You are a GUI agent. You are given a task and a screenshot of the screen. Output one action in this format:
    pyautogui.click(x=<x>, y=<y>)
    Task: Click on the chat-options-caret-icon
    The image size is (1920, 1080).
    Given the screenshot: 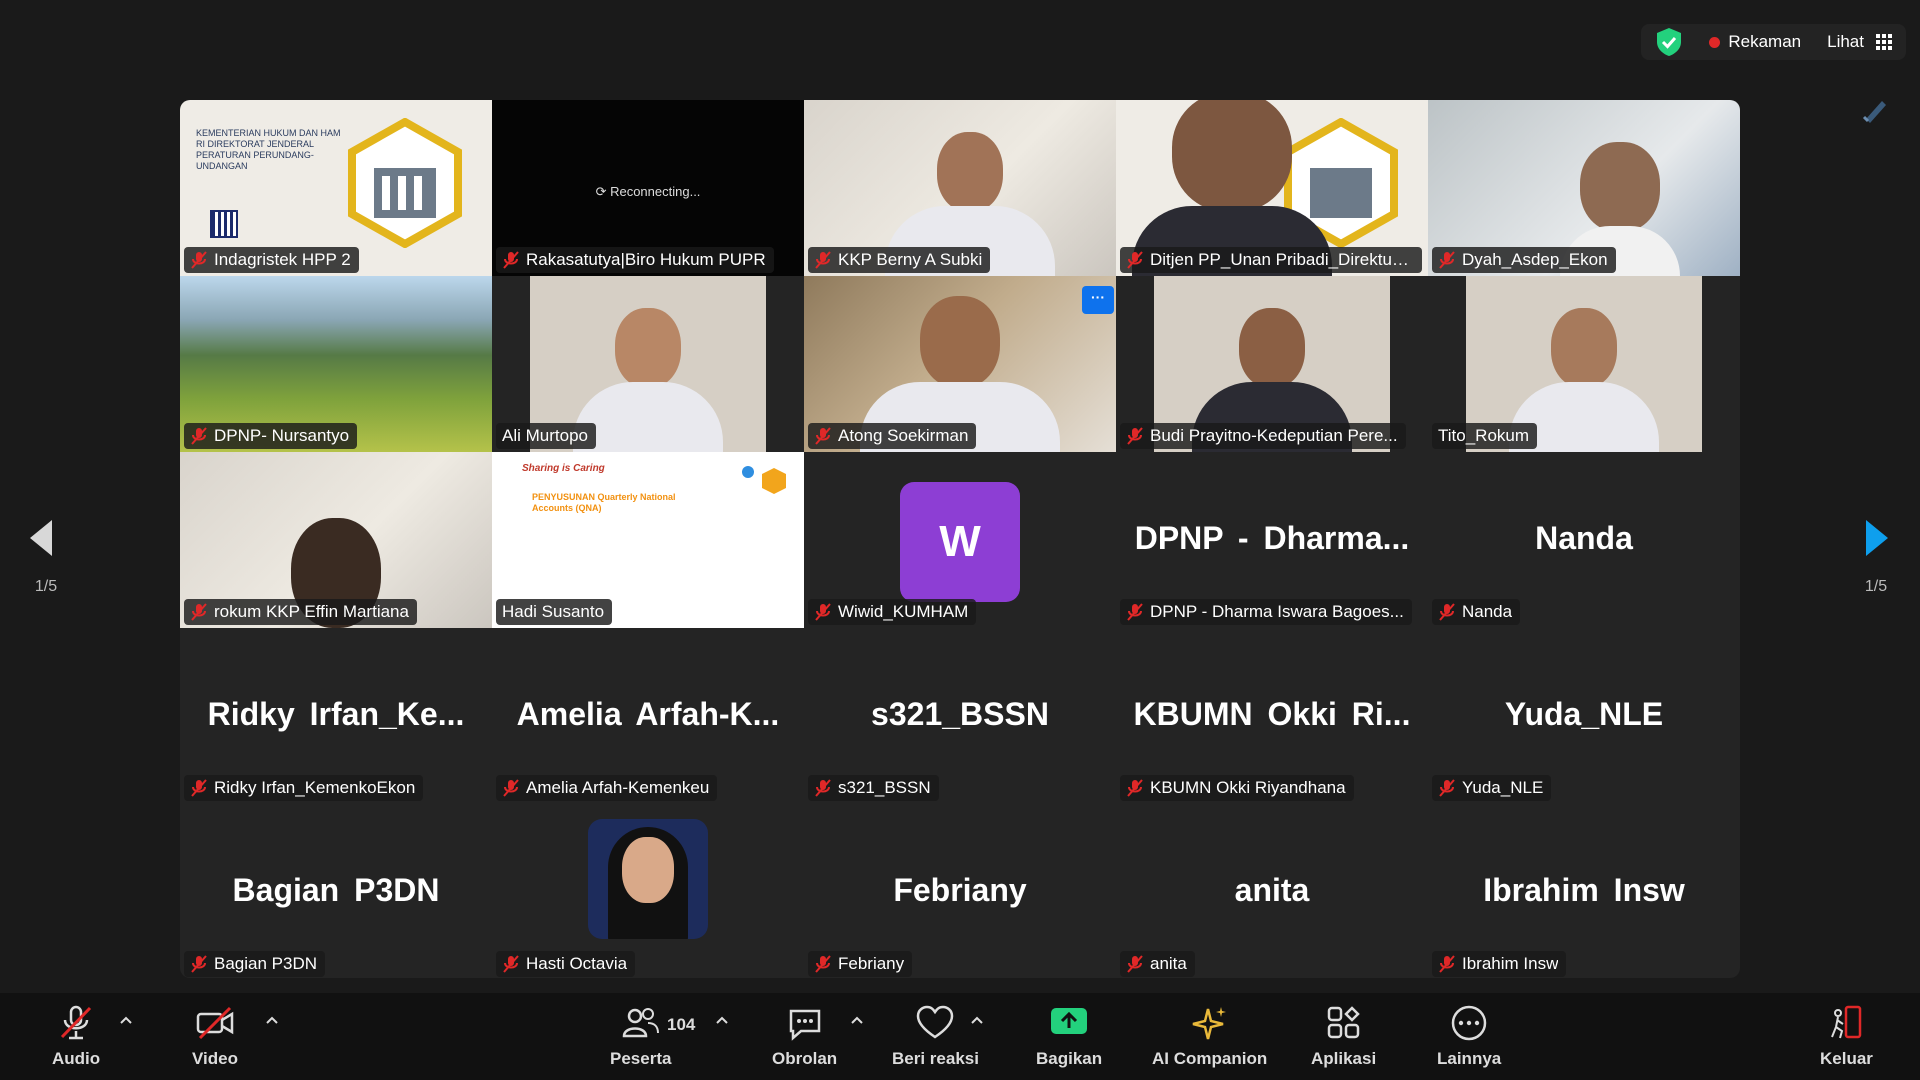 What is the action you would take?
    pyautogui.click(x=857, y=1020)
    